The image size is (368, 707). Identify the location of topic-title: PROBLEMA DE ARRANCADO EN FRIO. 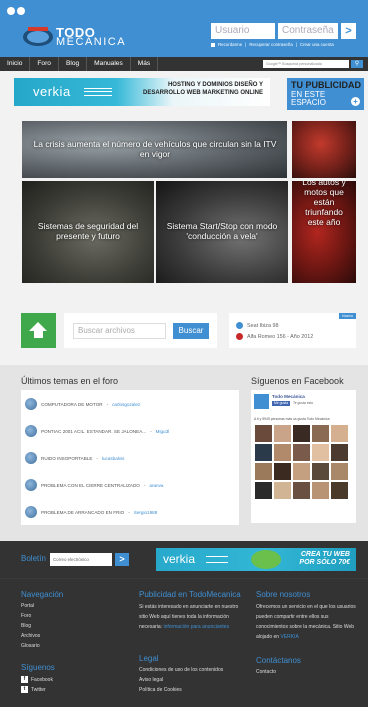
(83, 512).